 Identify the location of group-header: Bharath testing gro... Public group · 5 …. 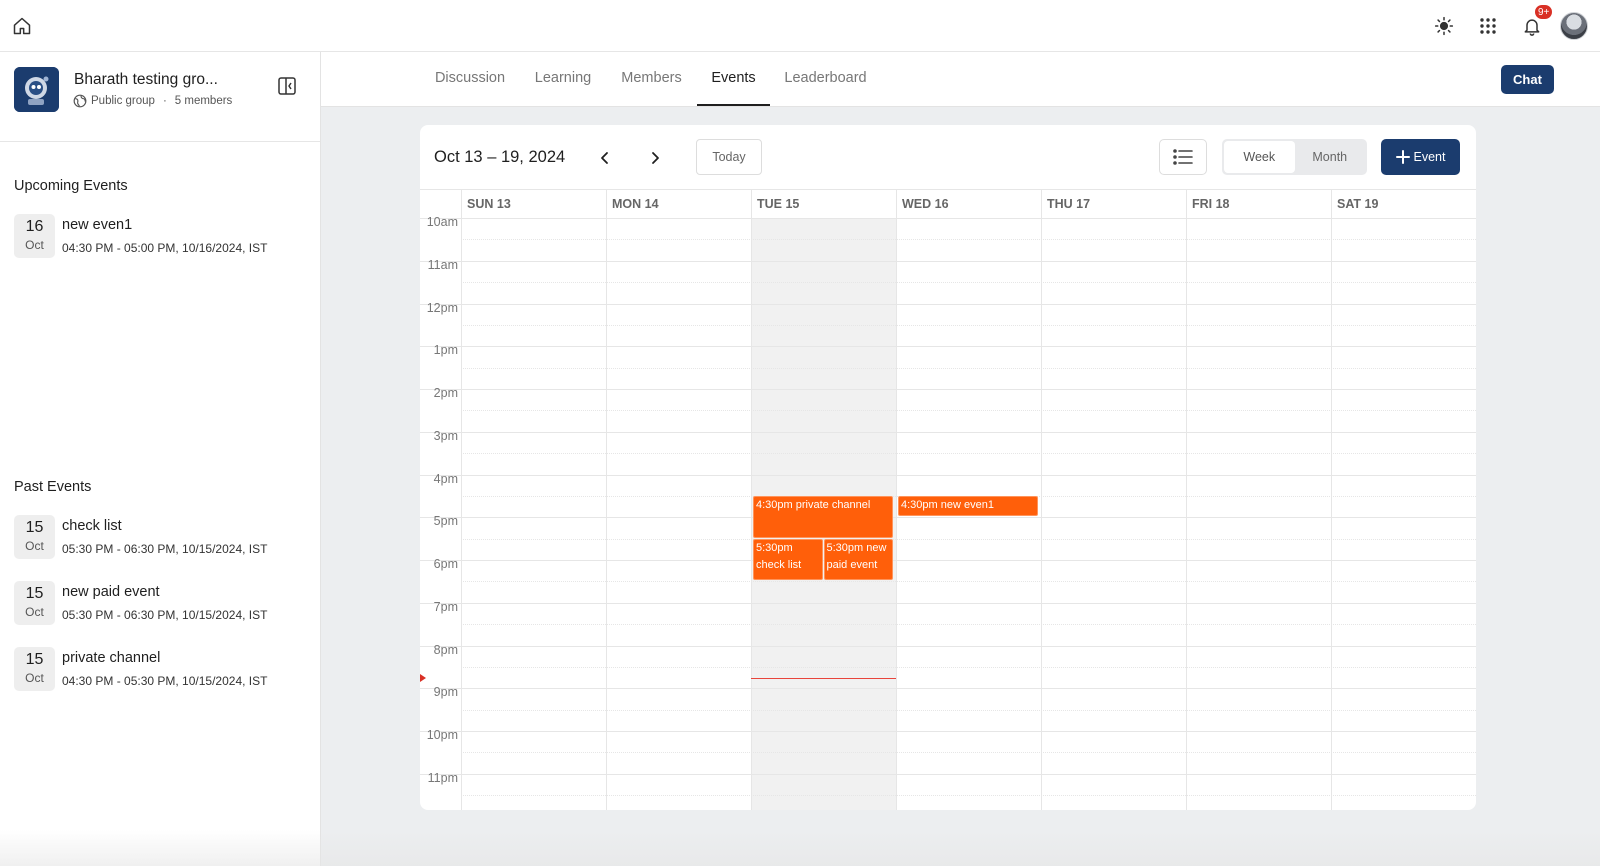
(160, 97).